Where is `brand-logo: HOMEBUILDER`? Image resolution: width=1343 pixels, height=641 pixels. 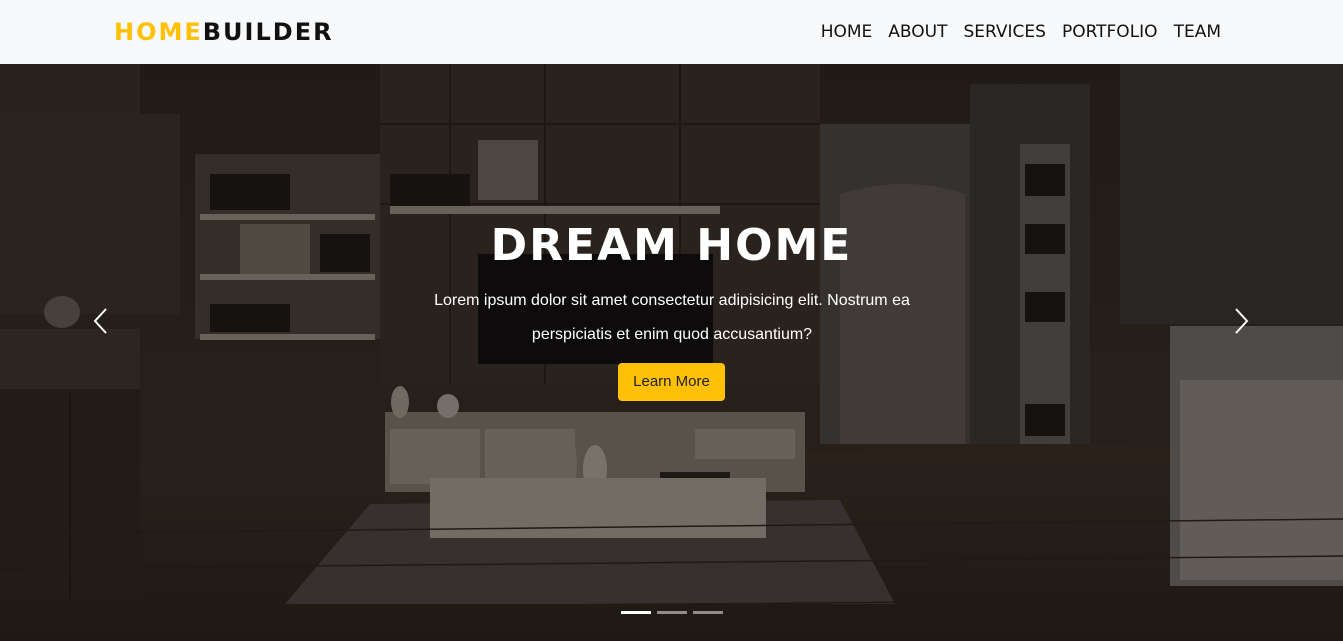 brand-logo: HOMEBUILDER is located at coordinates (224, 32).